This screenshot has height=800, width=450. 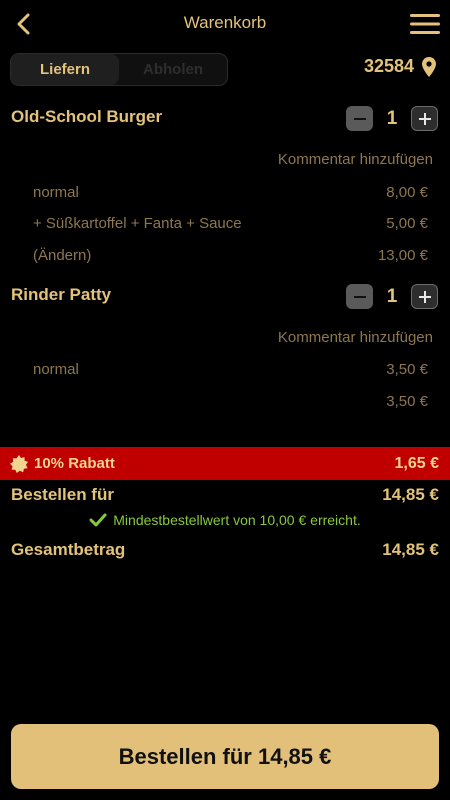 What do you see at coordinates (388, 66) in the screenshot?
I see `zip-code: 32584` at bounding box center [388, 66].